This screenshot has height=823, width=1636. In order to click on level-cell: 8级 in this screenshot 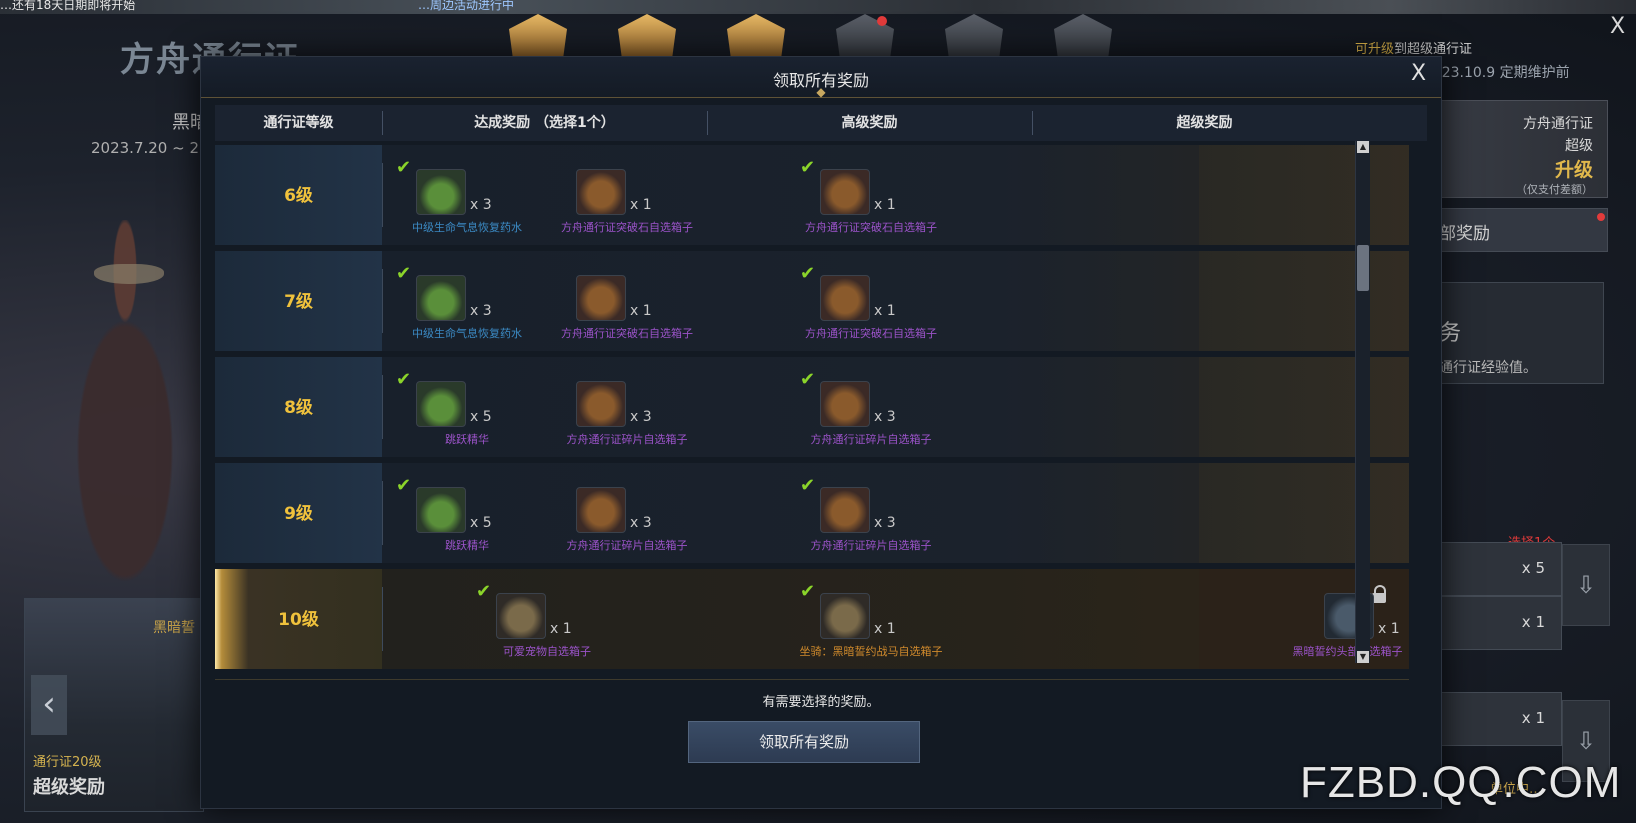, I will do `click(298, 407)`.